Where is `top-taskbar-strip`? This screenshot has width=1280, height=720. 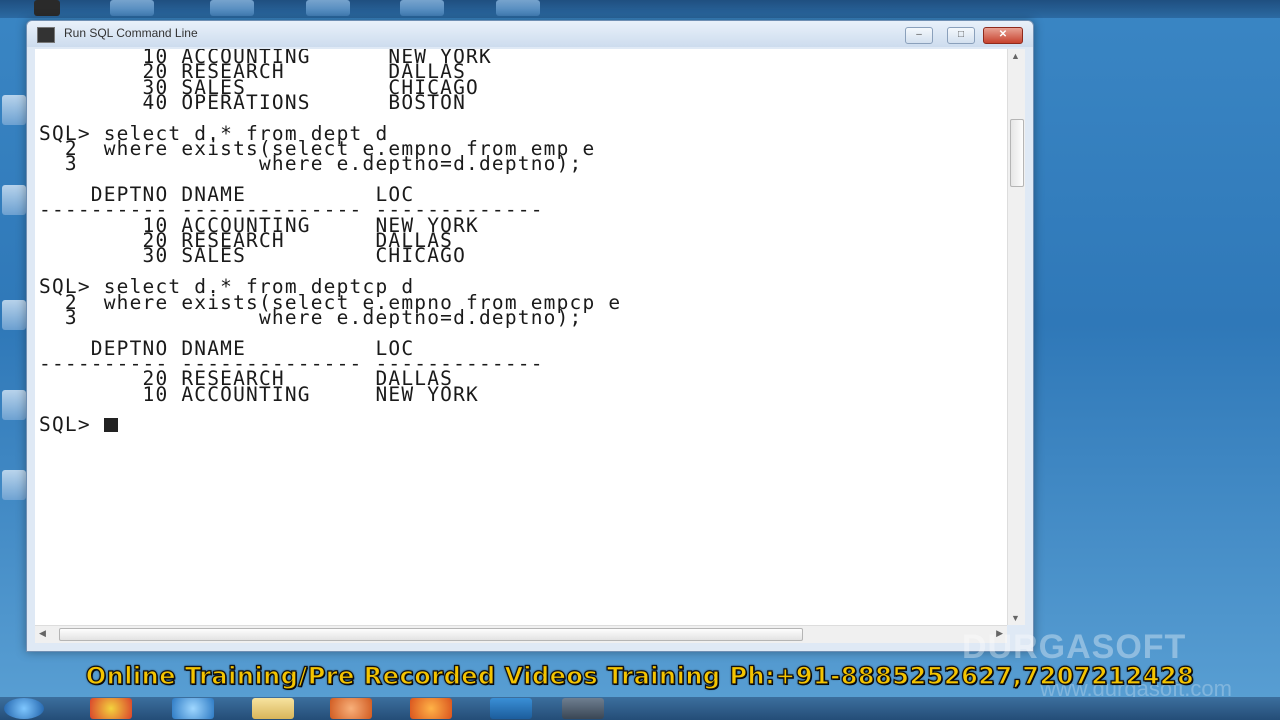 top-taskbar-strip is located at coordinates (640, 9).